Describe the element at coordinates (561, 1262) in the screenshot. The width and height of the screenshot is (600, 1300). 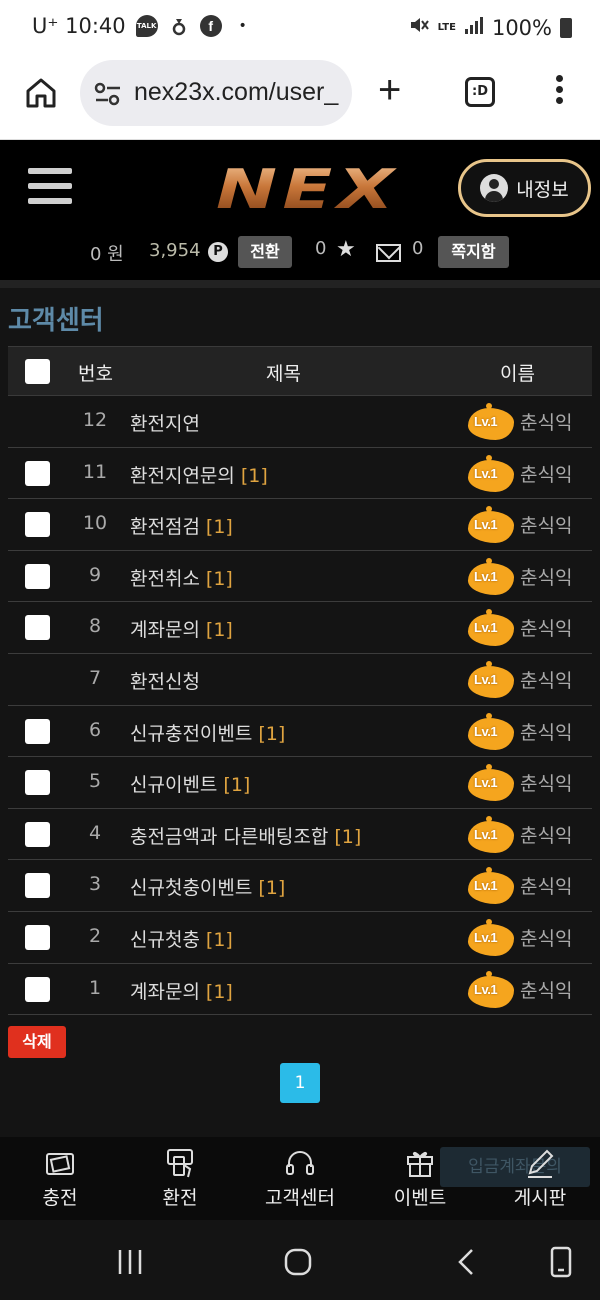
I see `keyboard-toggle-icon` at that location.